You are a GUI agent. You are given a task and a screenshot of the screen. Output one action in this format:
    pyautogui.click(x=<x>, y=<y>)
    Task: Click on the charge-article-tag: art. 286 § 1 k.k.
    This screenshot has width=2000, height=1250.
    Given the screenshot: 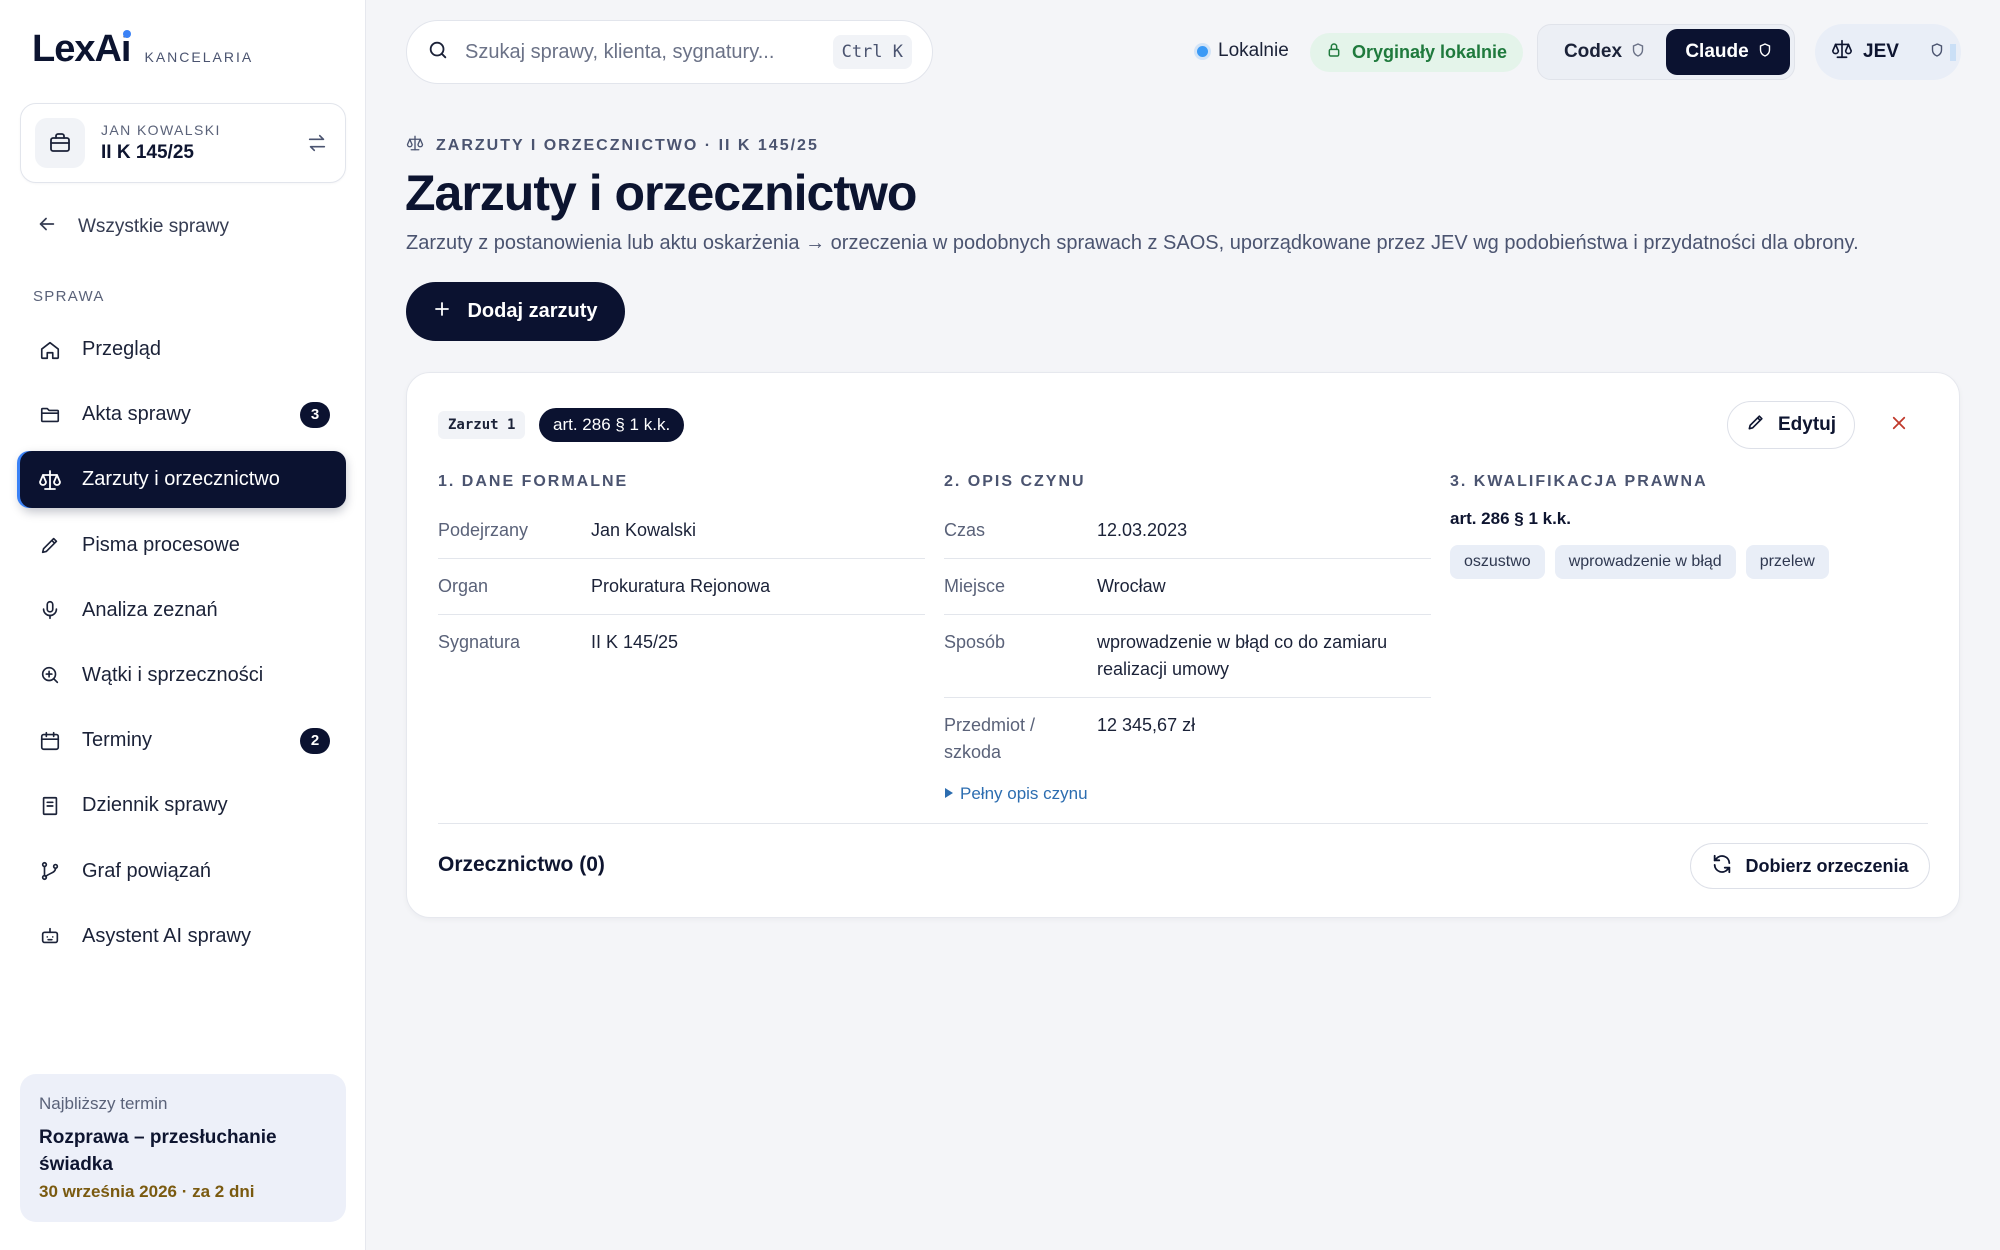 What is the action you would take?
    pyautogui.click(x=612, y=425)
    